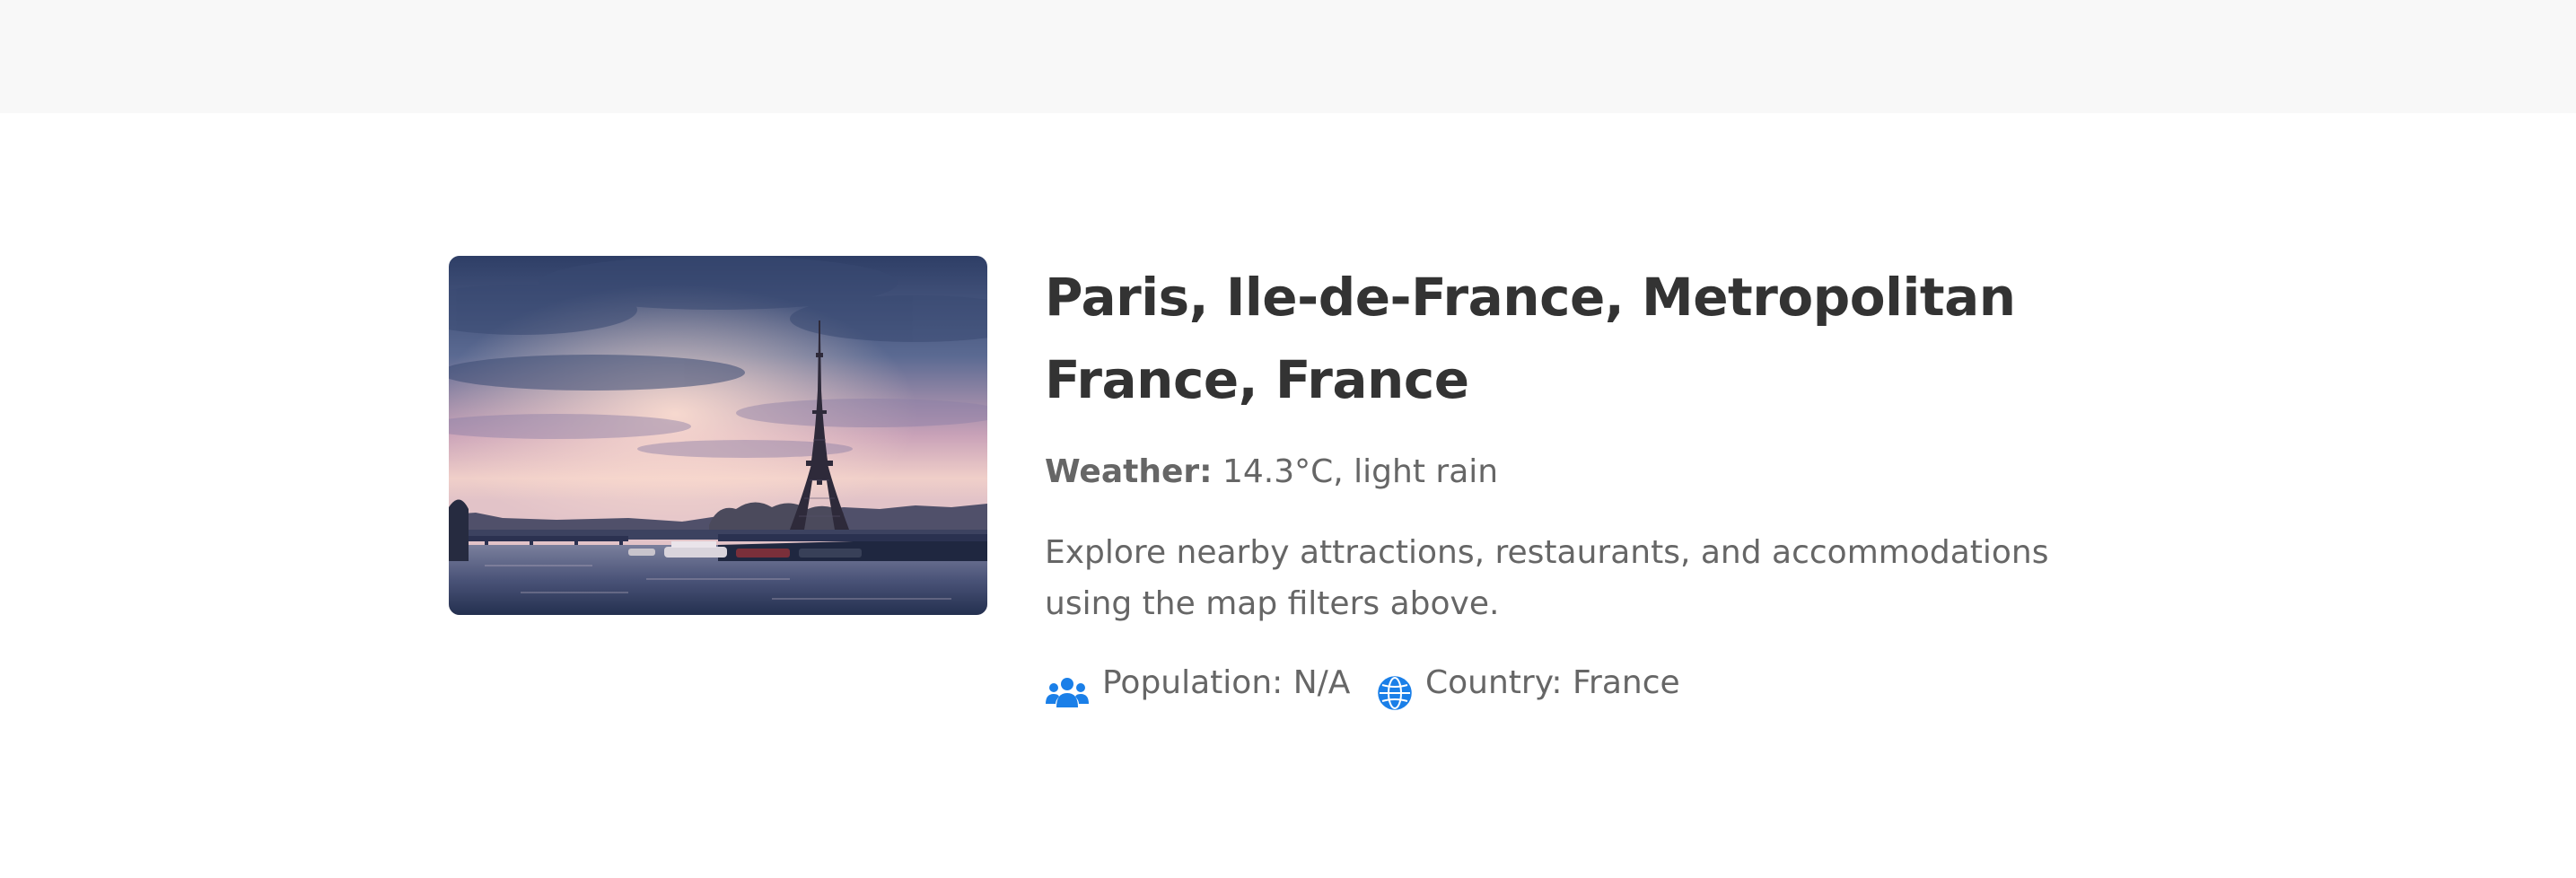 The height and width of the screenshot is (878, 2576). Describe the element at coordinates (1288, 57) in the screenshot. I see `top-bar` at that location.